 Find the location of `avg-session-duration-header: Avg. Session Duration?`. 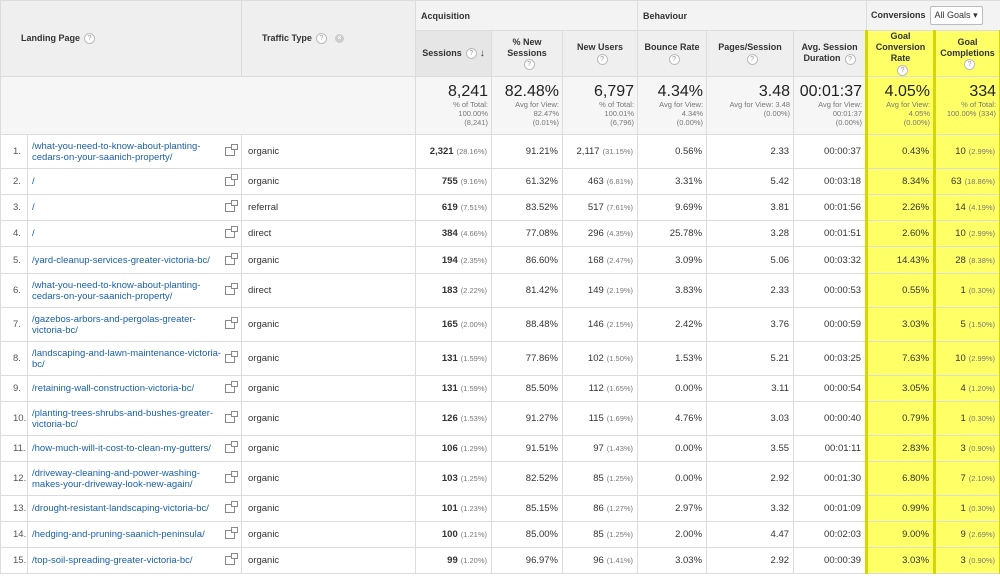

avg-session-duration-header: Avg. Session Duration? is located at coordinates (830, 53).